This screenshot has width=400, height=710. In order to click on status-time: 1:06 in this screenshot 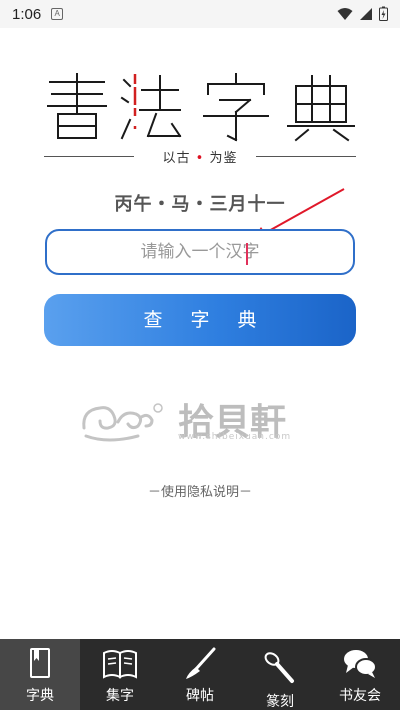, I will do `click(27, 14)`.